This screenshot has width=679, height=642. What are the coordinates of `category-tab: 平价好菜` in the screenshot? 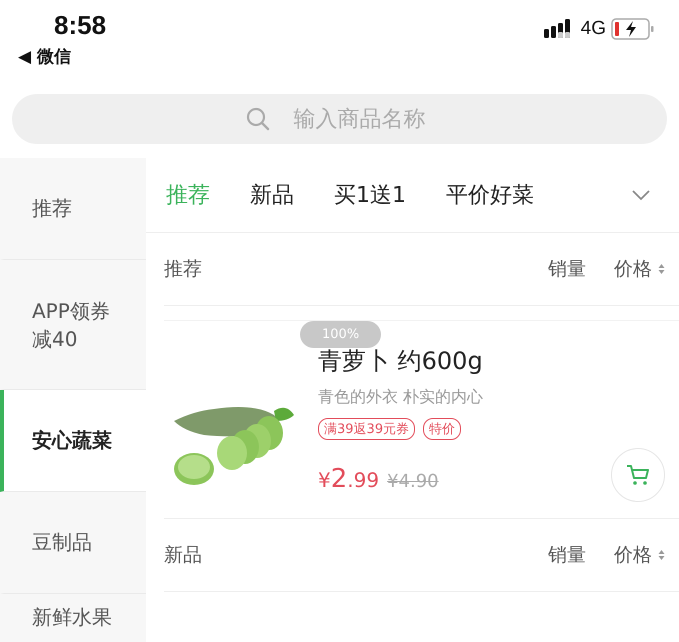 It's located at (490, 195).